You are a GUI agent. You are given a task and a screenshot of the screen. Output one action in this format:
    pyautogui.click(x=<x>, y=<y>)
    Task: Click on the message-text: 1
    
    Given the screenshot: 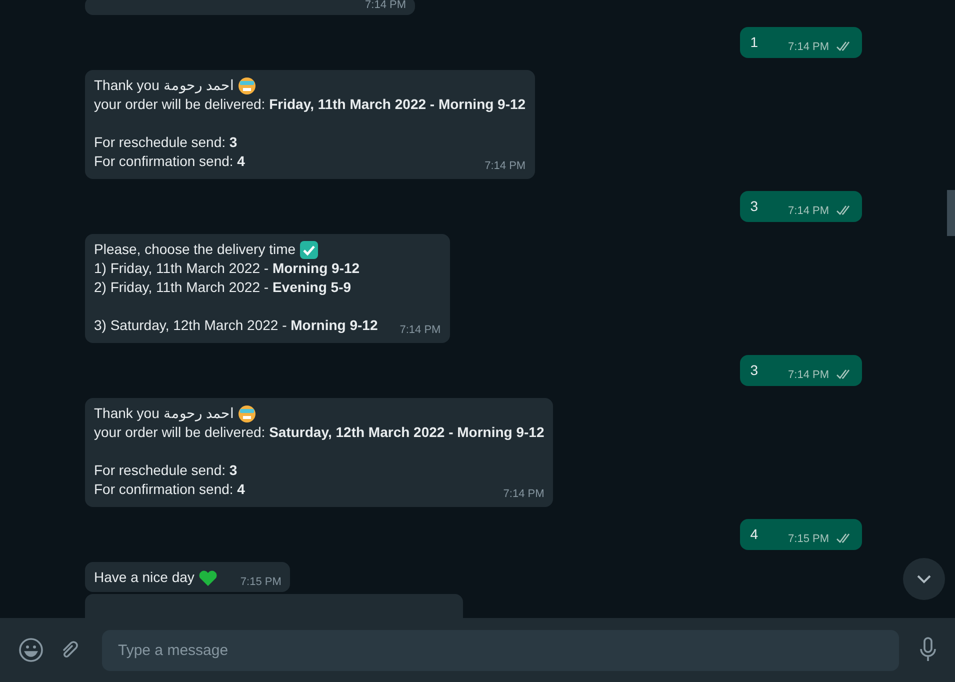 What is the action you would take?
    pyautogui.click(x=754, y=42)
    